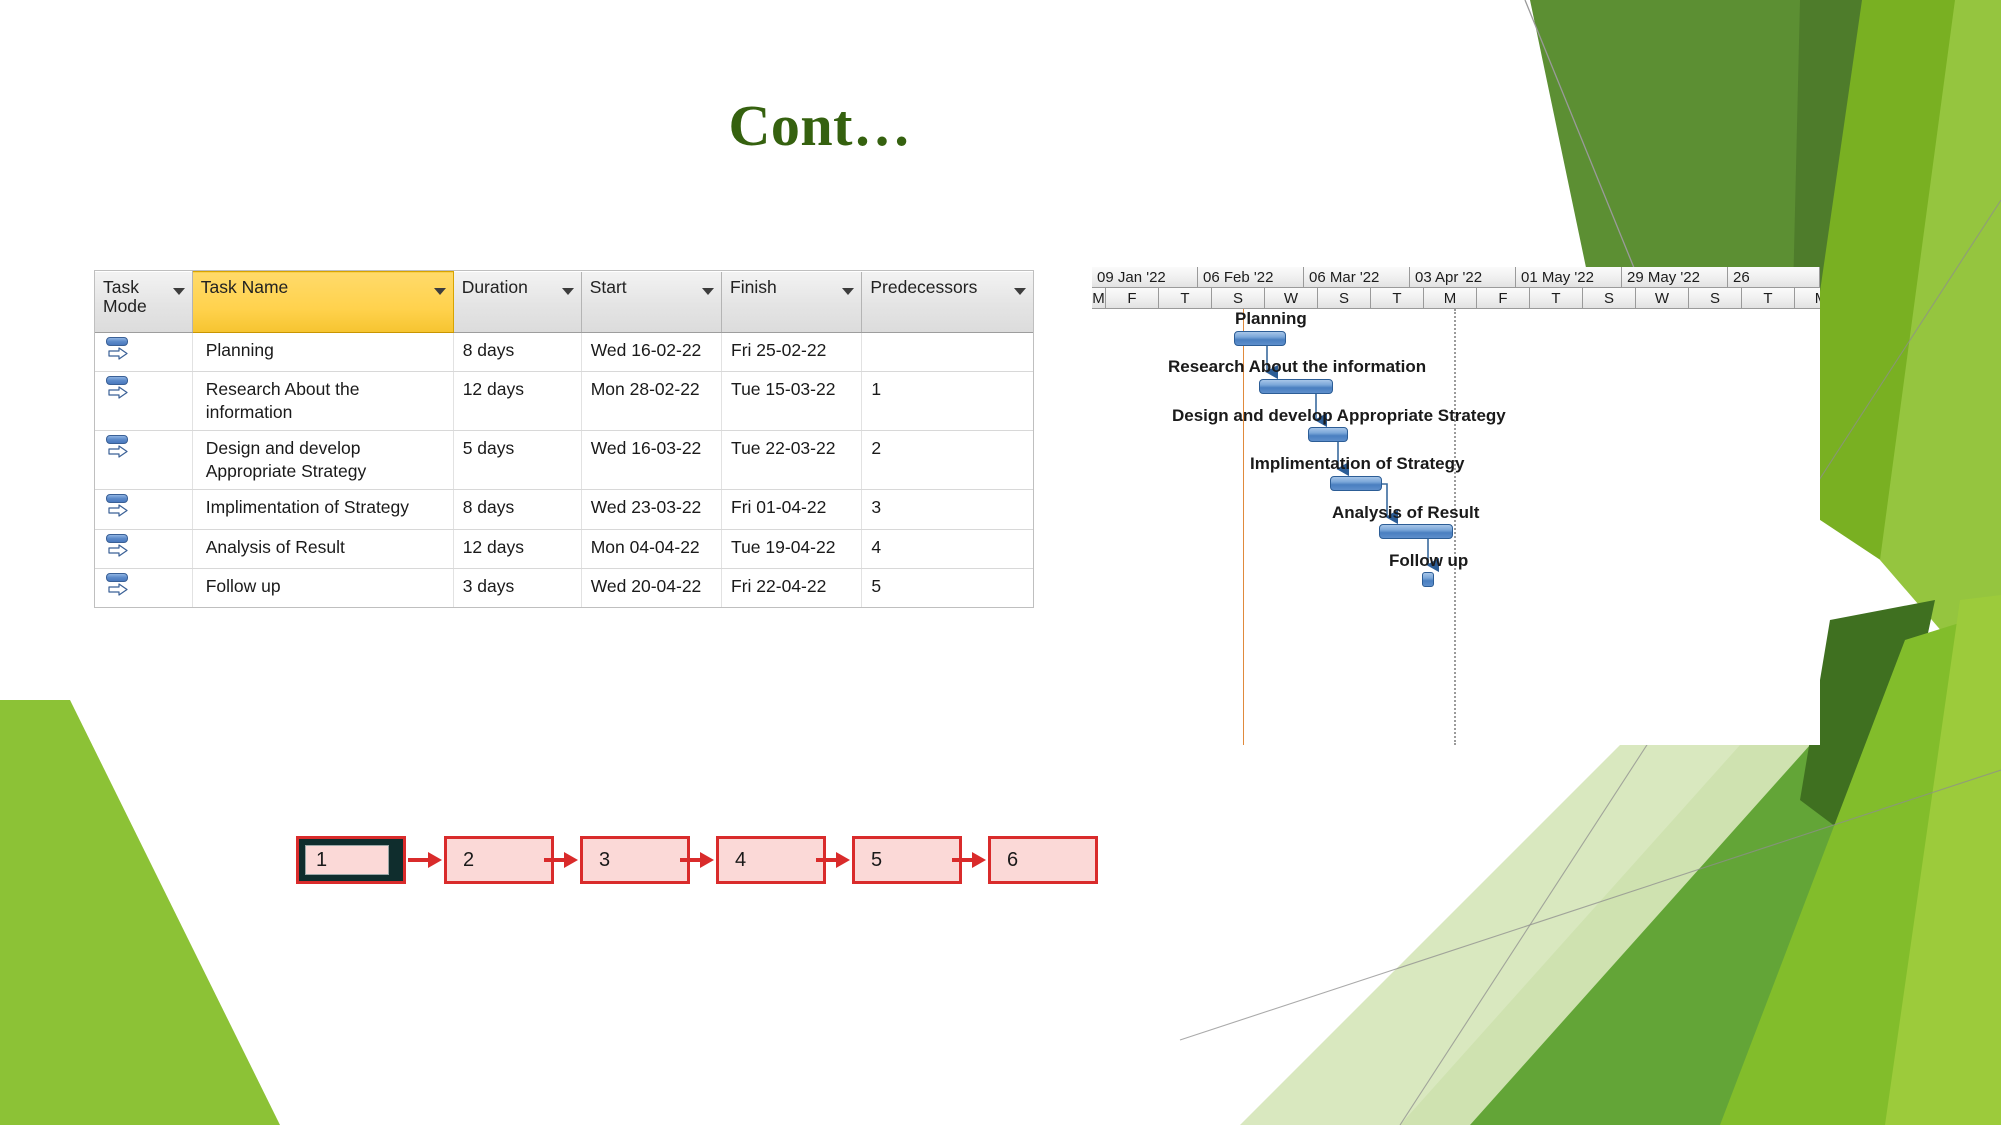 This screenshot has height=1125, width=2001. I want to click on cell-start: Wed 23-03-22, so click(652, 509).